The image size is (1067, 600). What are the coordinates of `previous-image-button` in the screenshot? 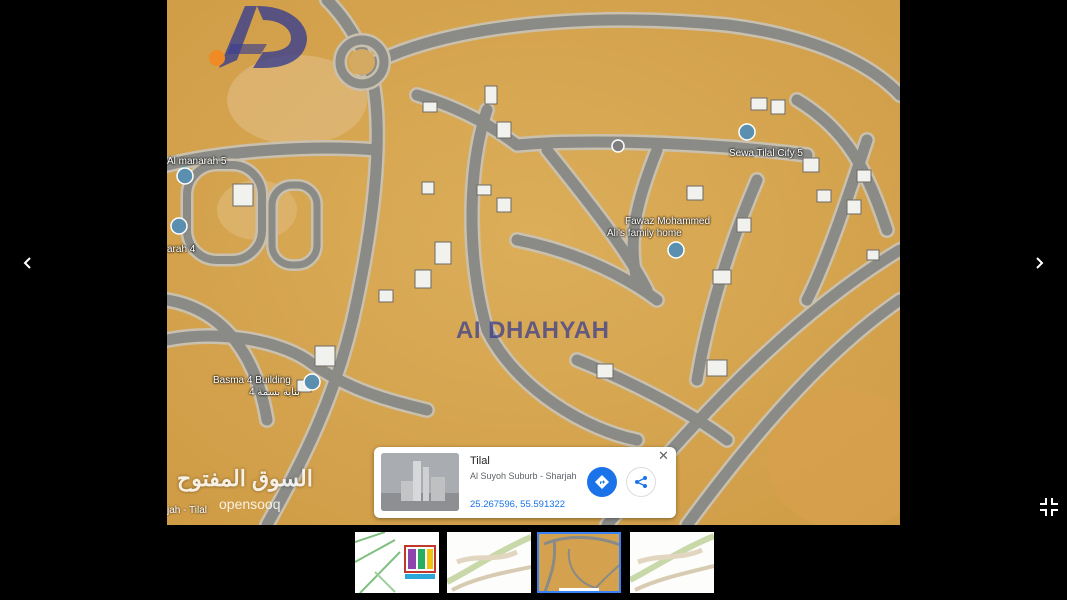 It's located at (28, 263).